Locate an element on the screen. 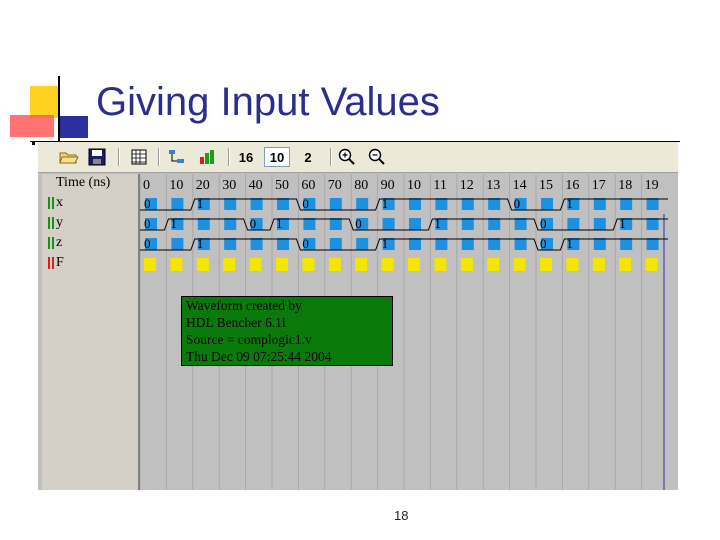 Image resolution: width=720 pixels, height=540 pixels. signal-name: x is located at coordinates (59, 202).